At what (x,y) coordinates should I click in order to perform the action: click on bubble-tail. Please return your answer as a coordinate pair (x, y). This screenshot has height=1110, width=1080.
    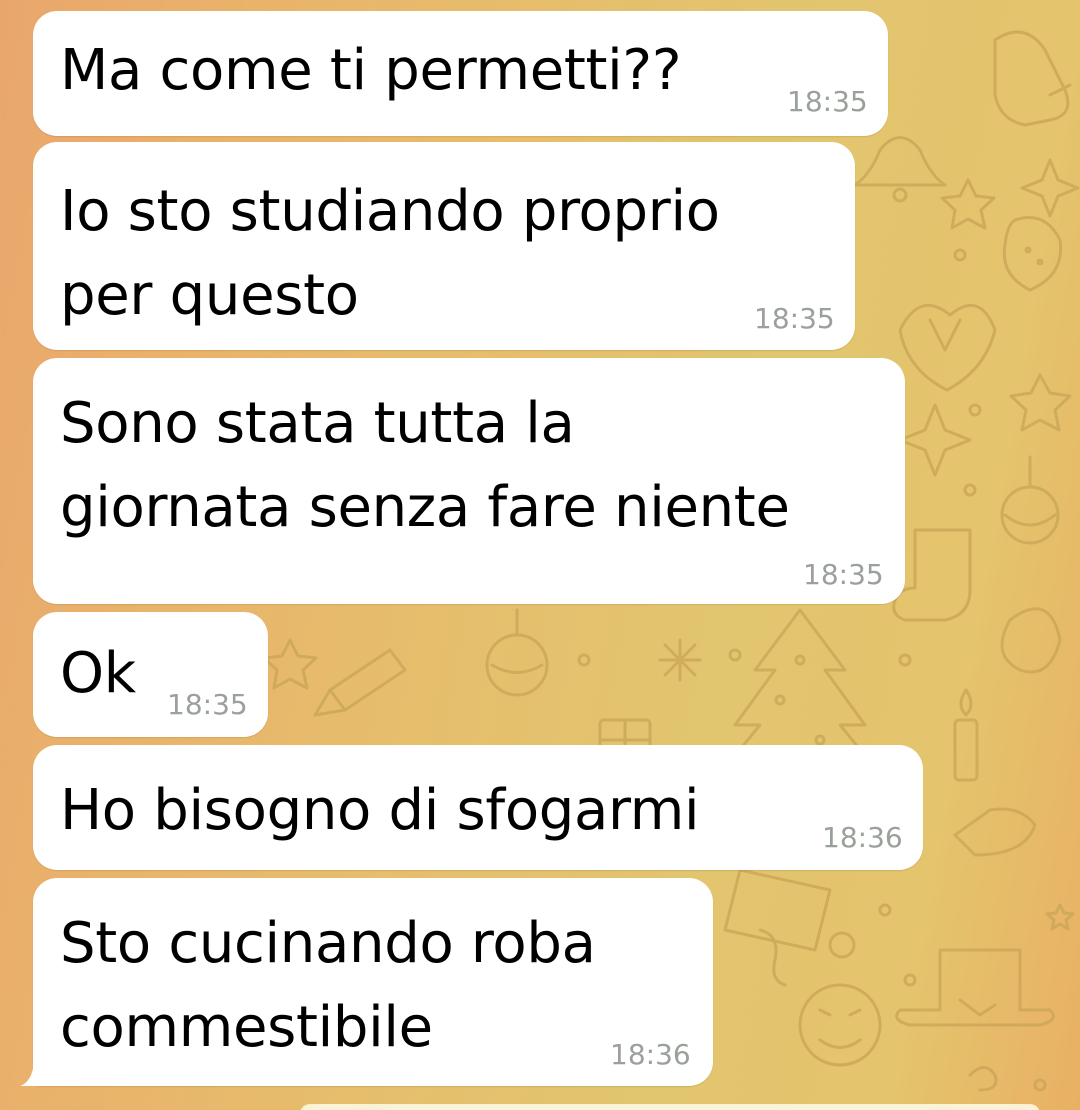
    Looking at the image, I should click on (33, 1074).